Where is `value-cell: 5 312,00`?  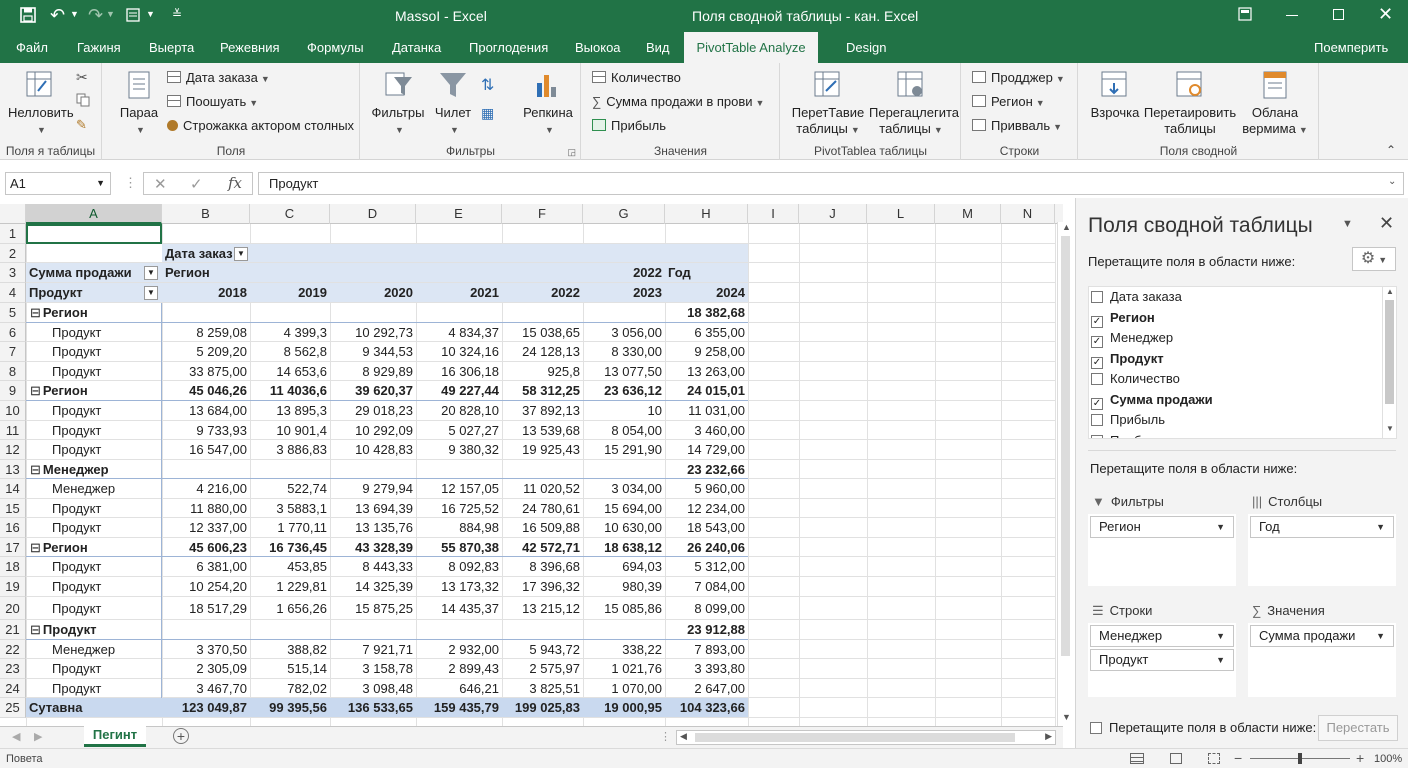
value-cell: 5 312,00 is located at coordinates (706, 567).